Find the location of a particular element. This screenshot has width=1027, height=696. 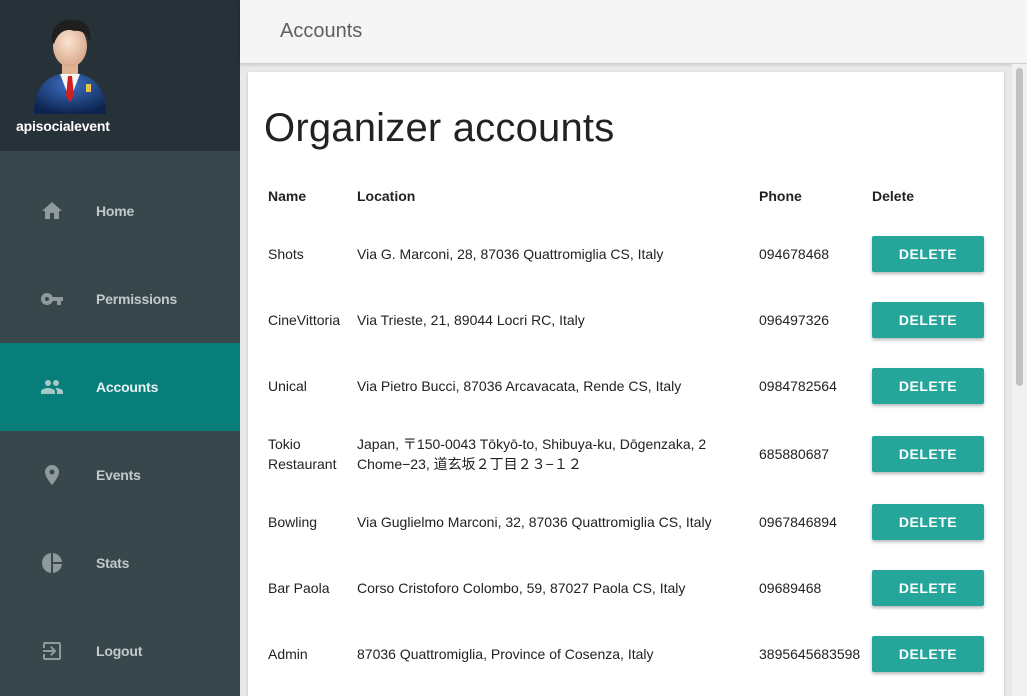

sidebar-item-permissions: Permissions is located at coordinates (120, 299).